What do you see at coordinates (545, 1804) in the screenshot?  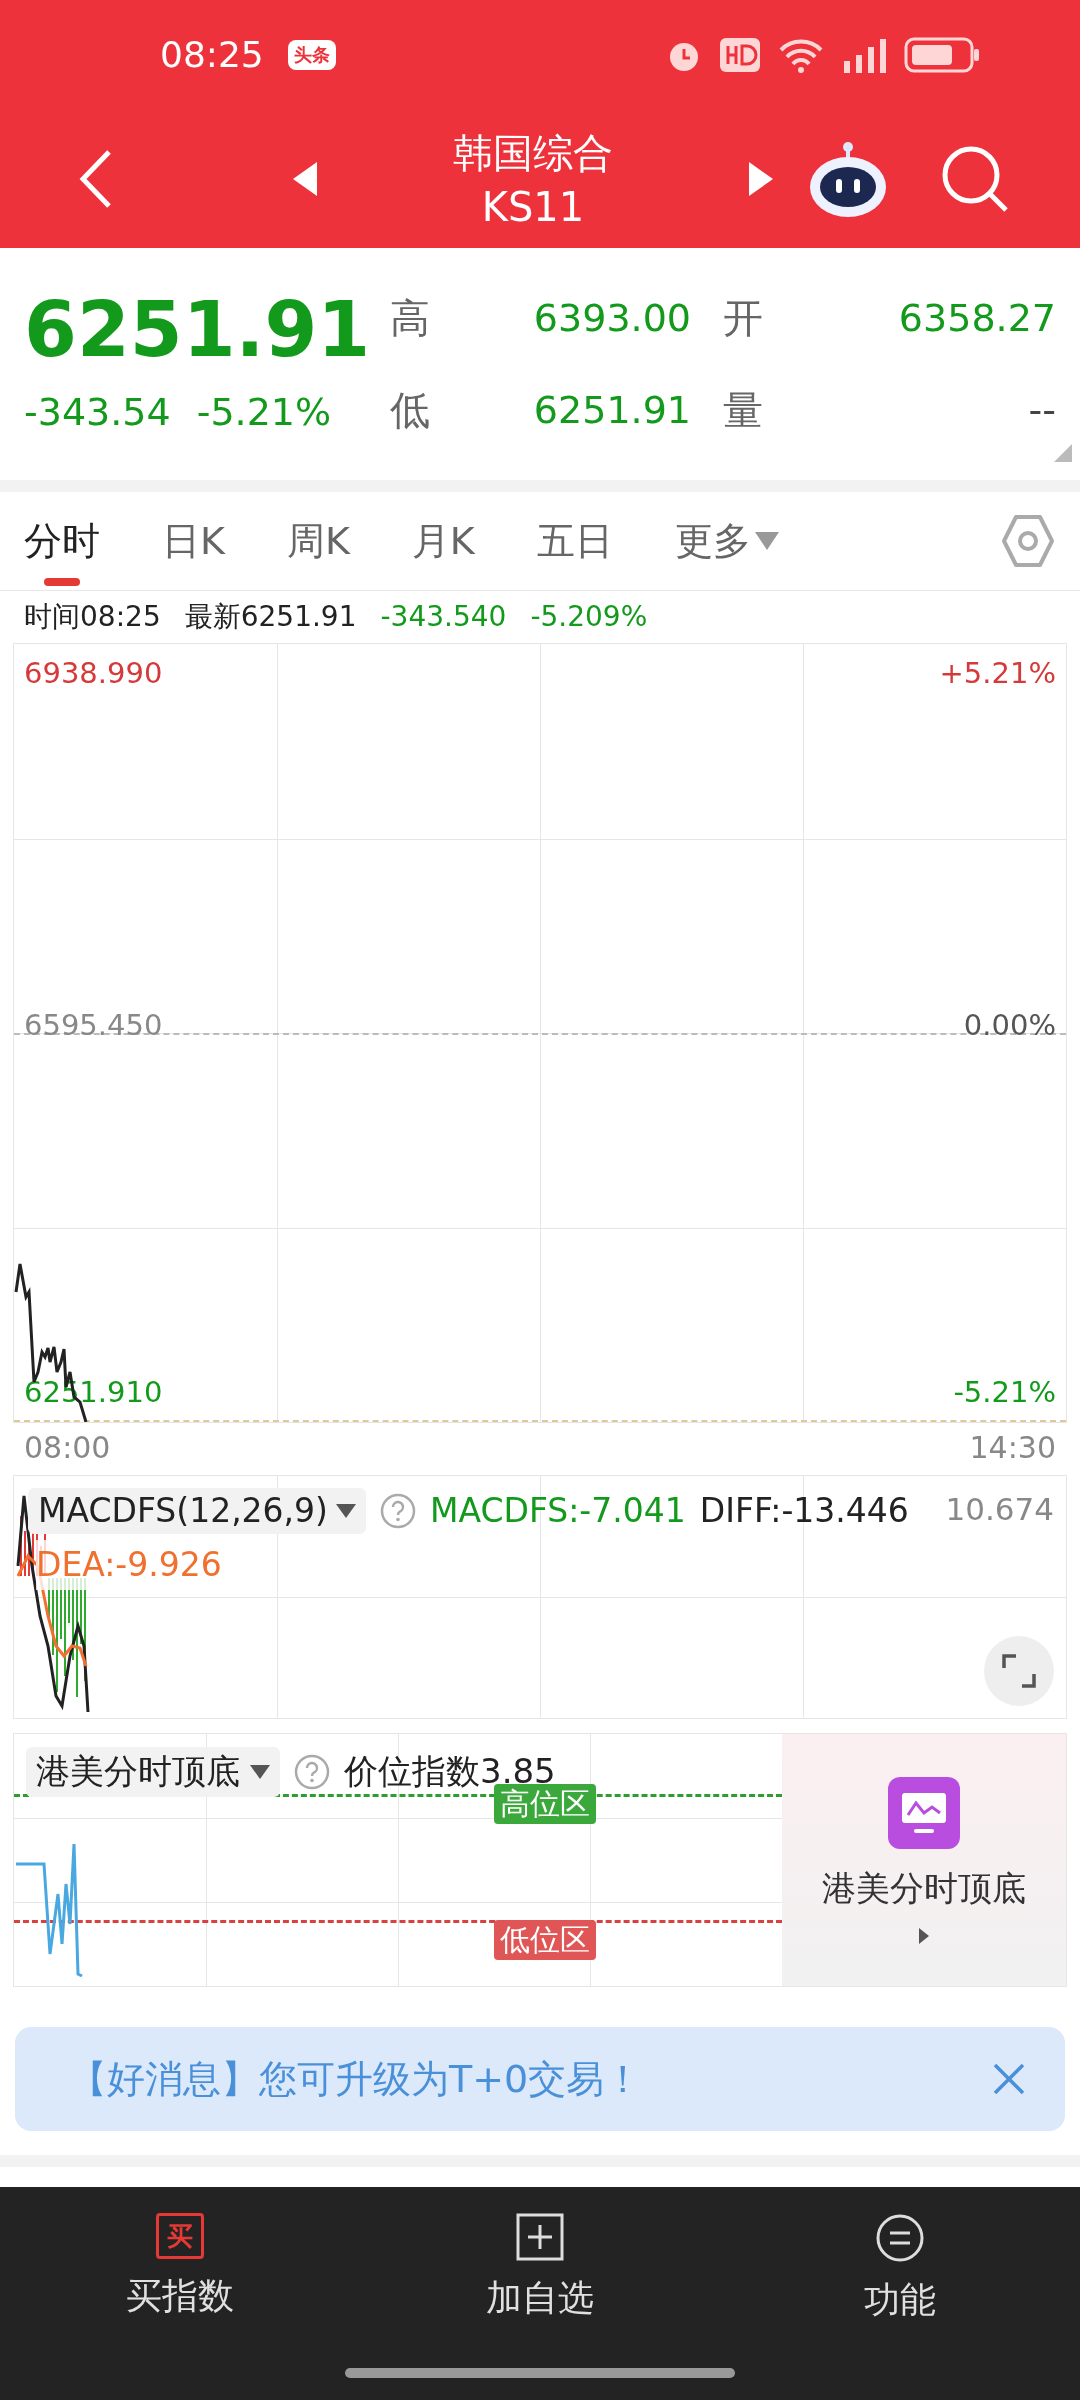 I see `high-zone-tag: 高位区` at bounding box center [545, 1804].